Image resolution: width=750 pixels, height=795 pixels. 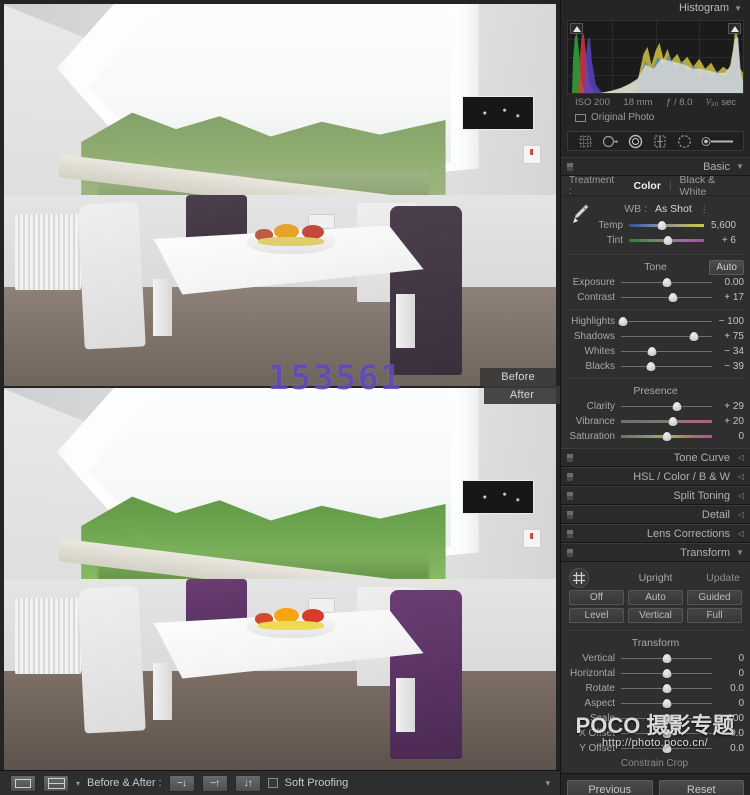 I want to click on shadow-clipping-icon, so click(x=576, y=28).